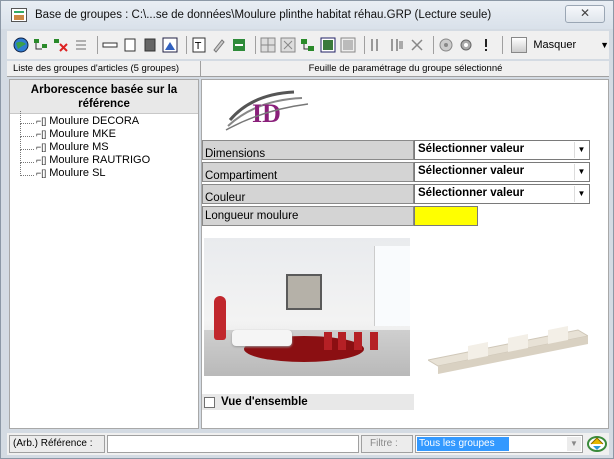 The image size is (614, 459). I want to click on compartiment-select: Sélectionner valeur ▼, so click(502, 172).